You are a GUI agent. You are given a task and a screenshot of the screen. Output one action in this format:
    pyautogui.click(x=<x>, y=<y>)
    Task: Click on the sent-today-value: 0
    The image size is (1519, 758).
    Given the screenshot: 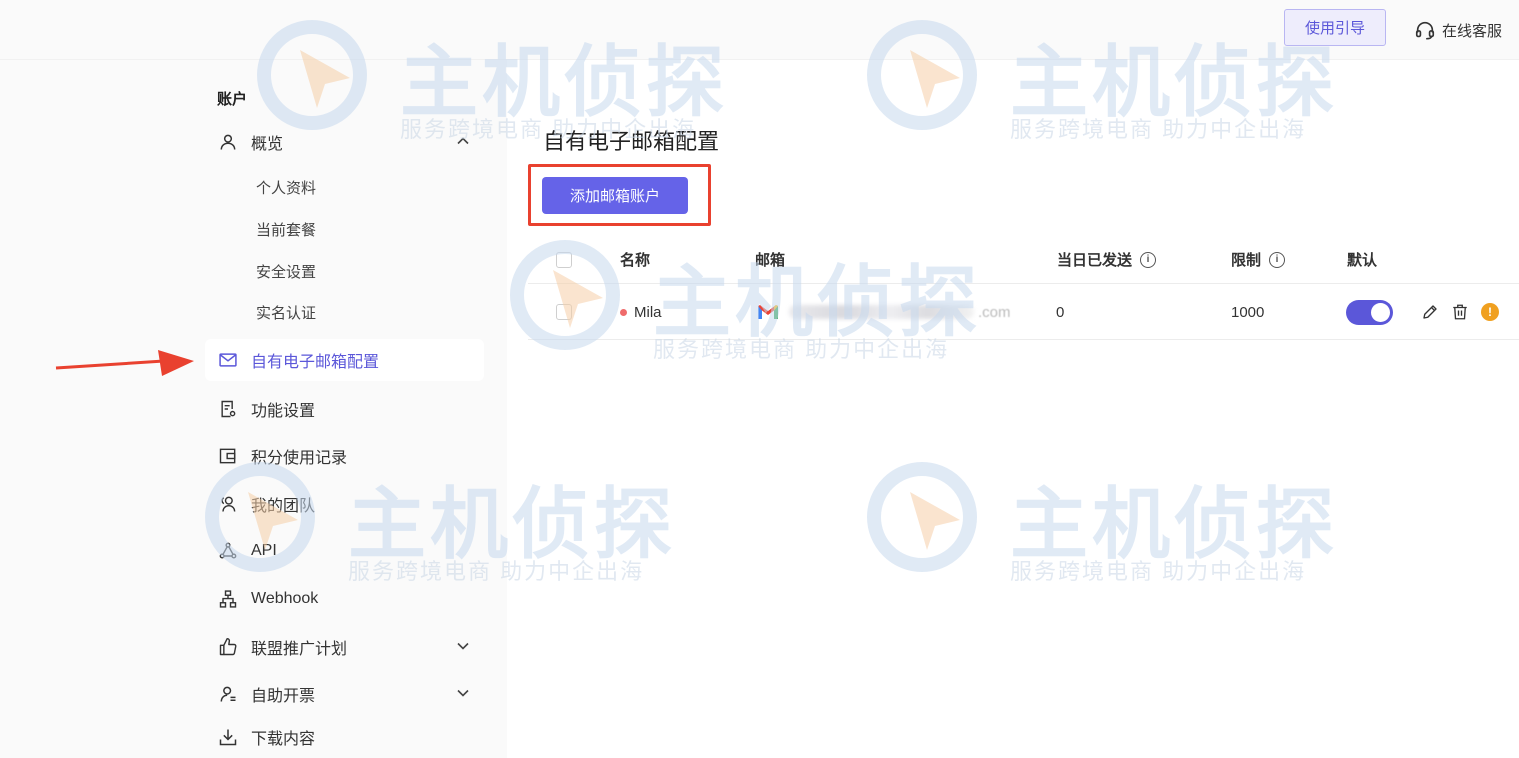 What is the action you would take?
    pyautogui.click(x=1060, y=312)
    